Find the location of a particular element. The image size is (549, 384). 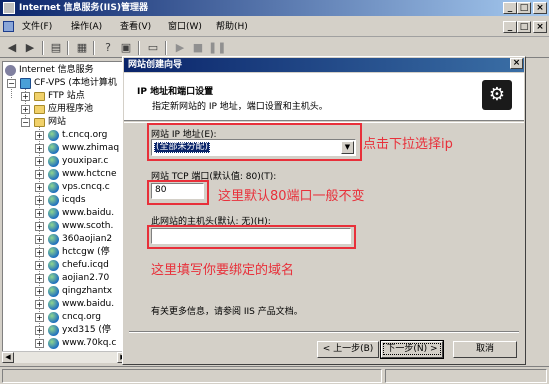

scroll-left-icon: ◀ is located at coordinates (8, 357).